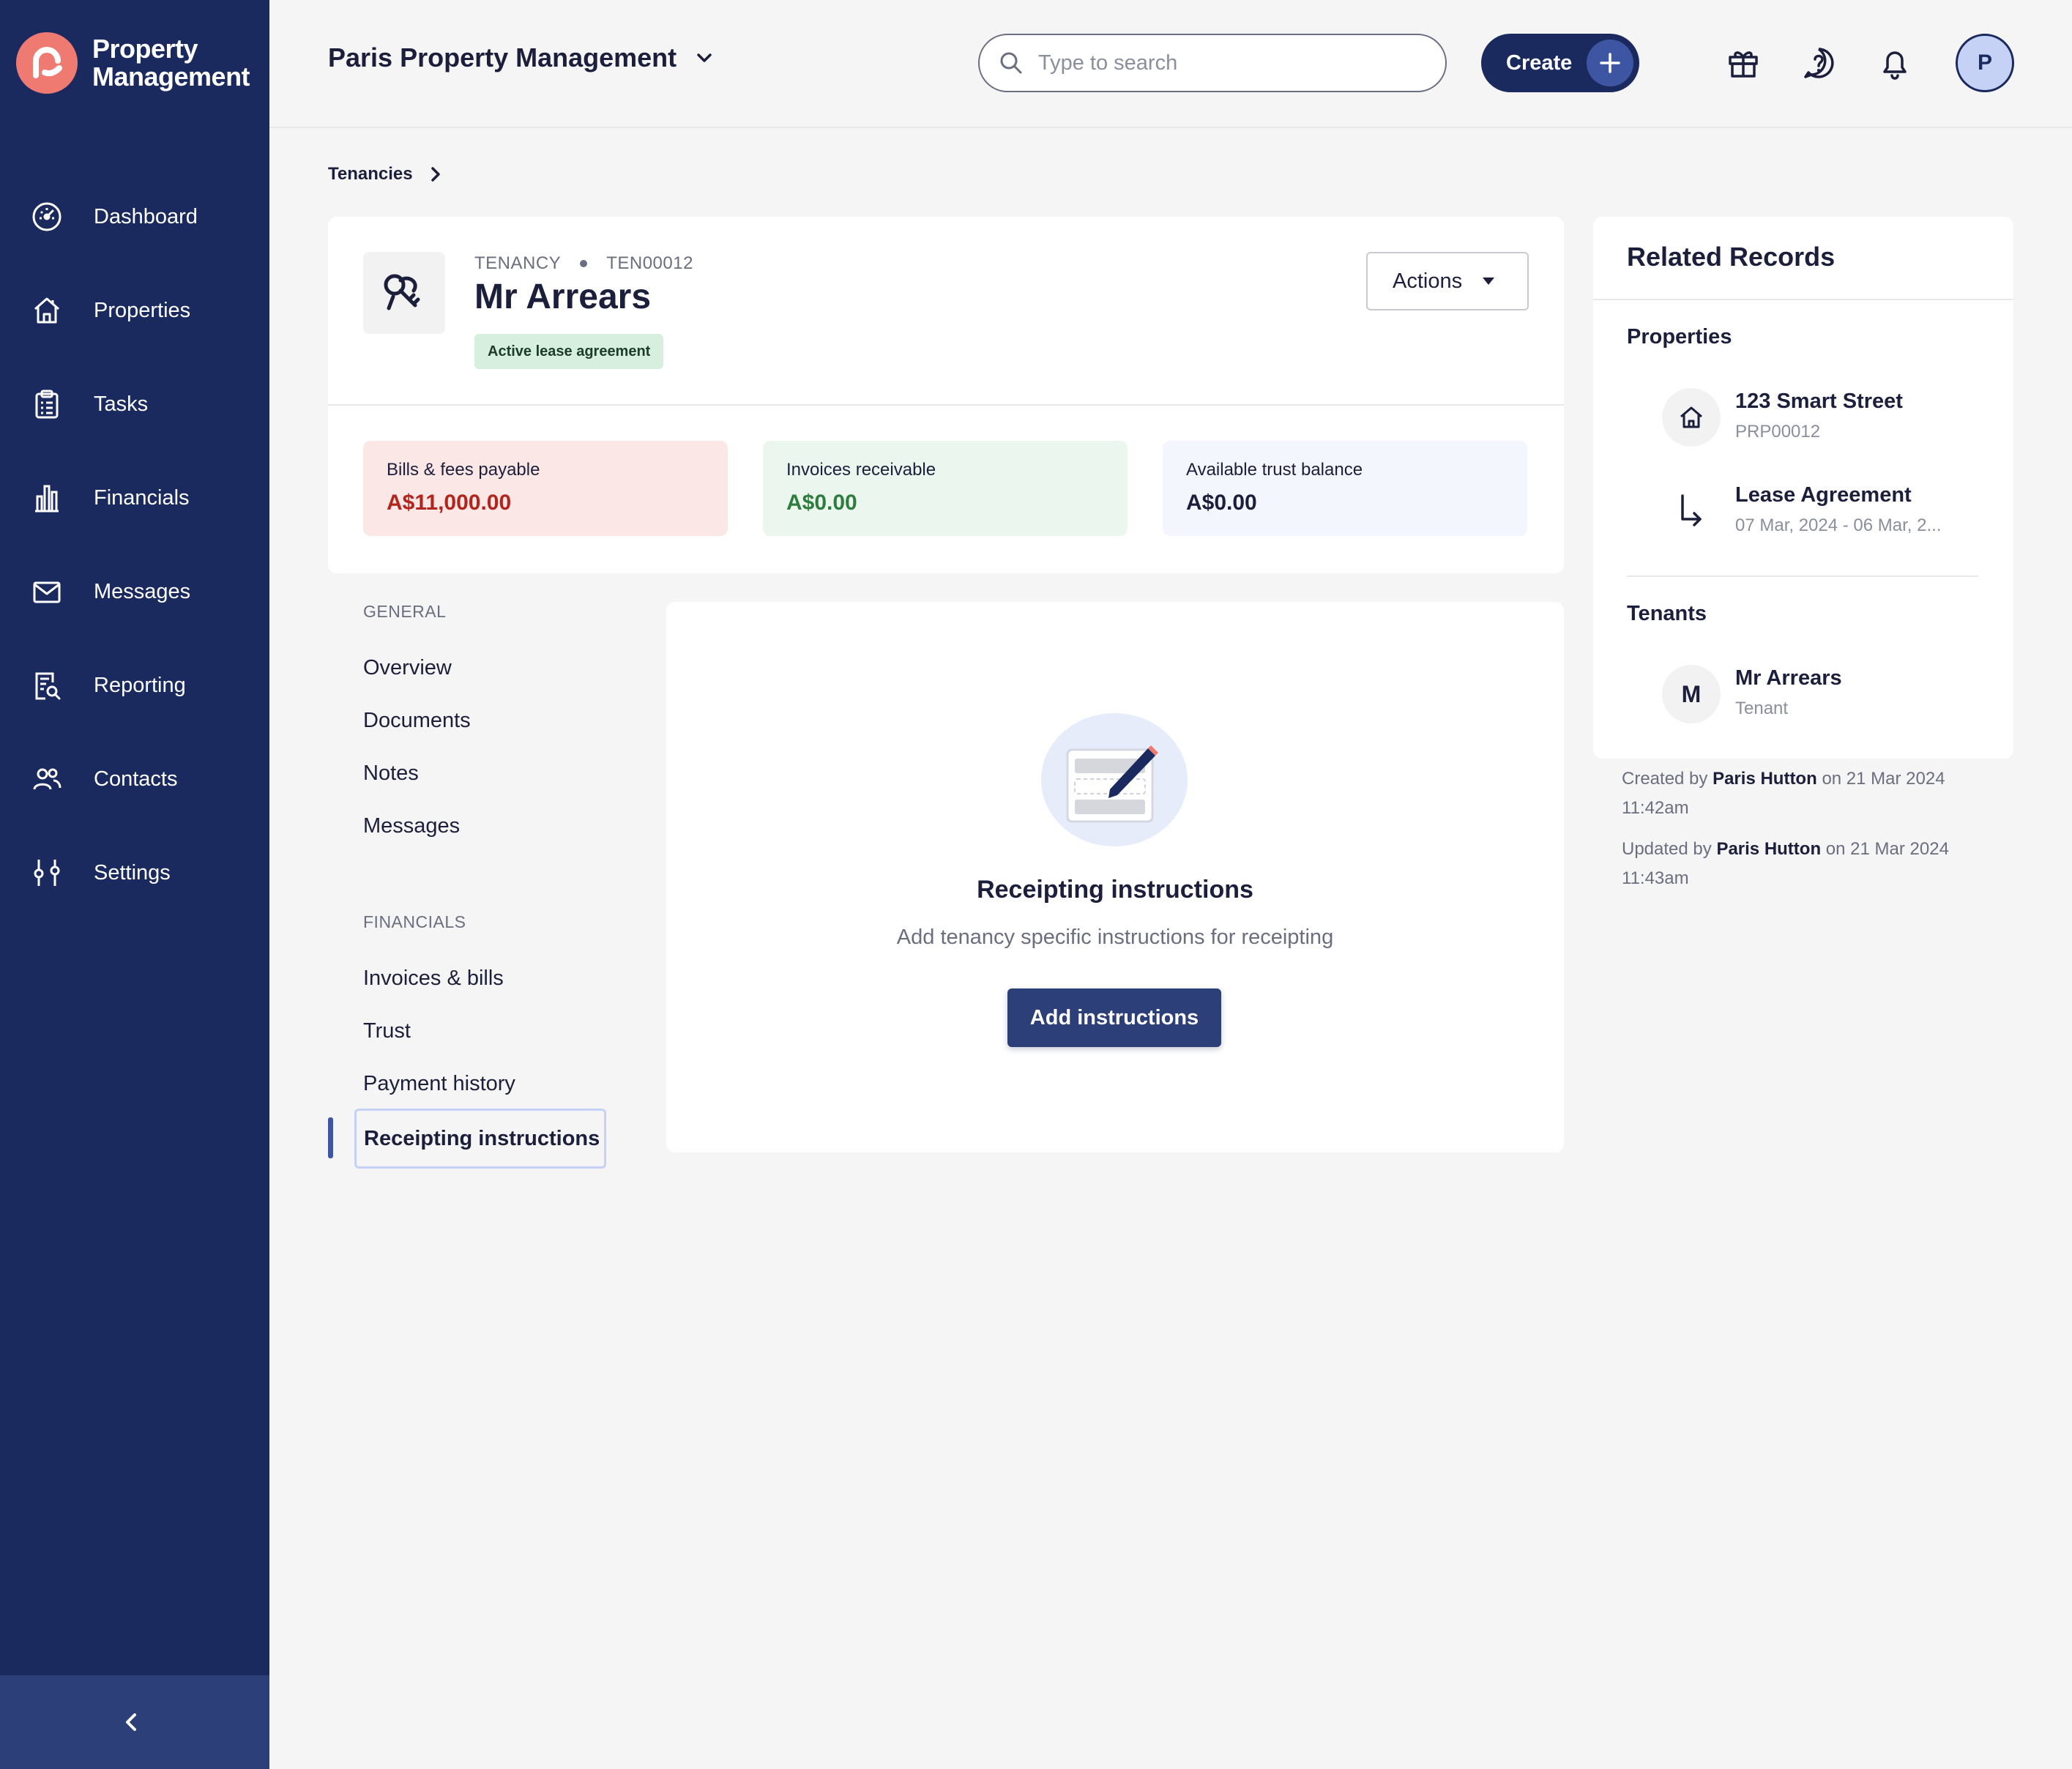 Image resolution: width=2072 pixels, height=1769 pixels. What do you see at coordinates (1667, 849) in the screenshot?
I see `updated-prefix: Updated by` at bounding box center [1667, 849].